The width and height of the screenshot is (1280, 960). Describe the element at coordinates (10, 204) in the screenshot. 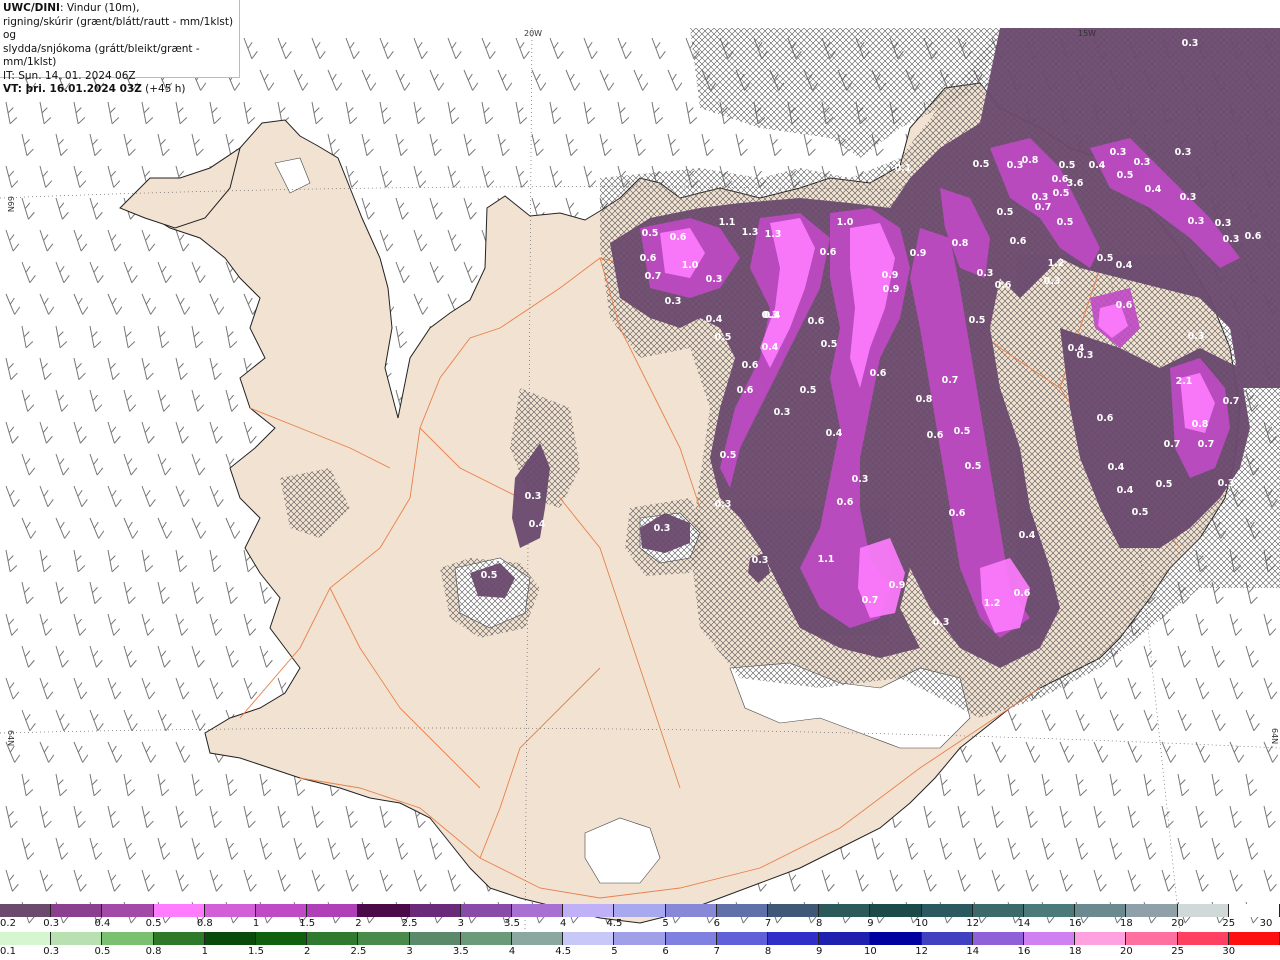

I see `lat-label-66n: 66N` at that location.